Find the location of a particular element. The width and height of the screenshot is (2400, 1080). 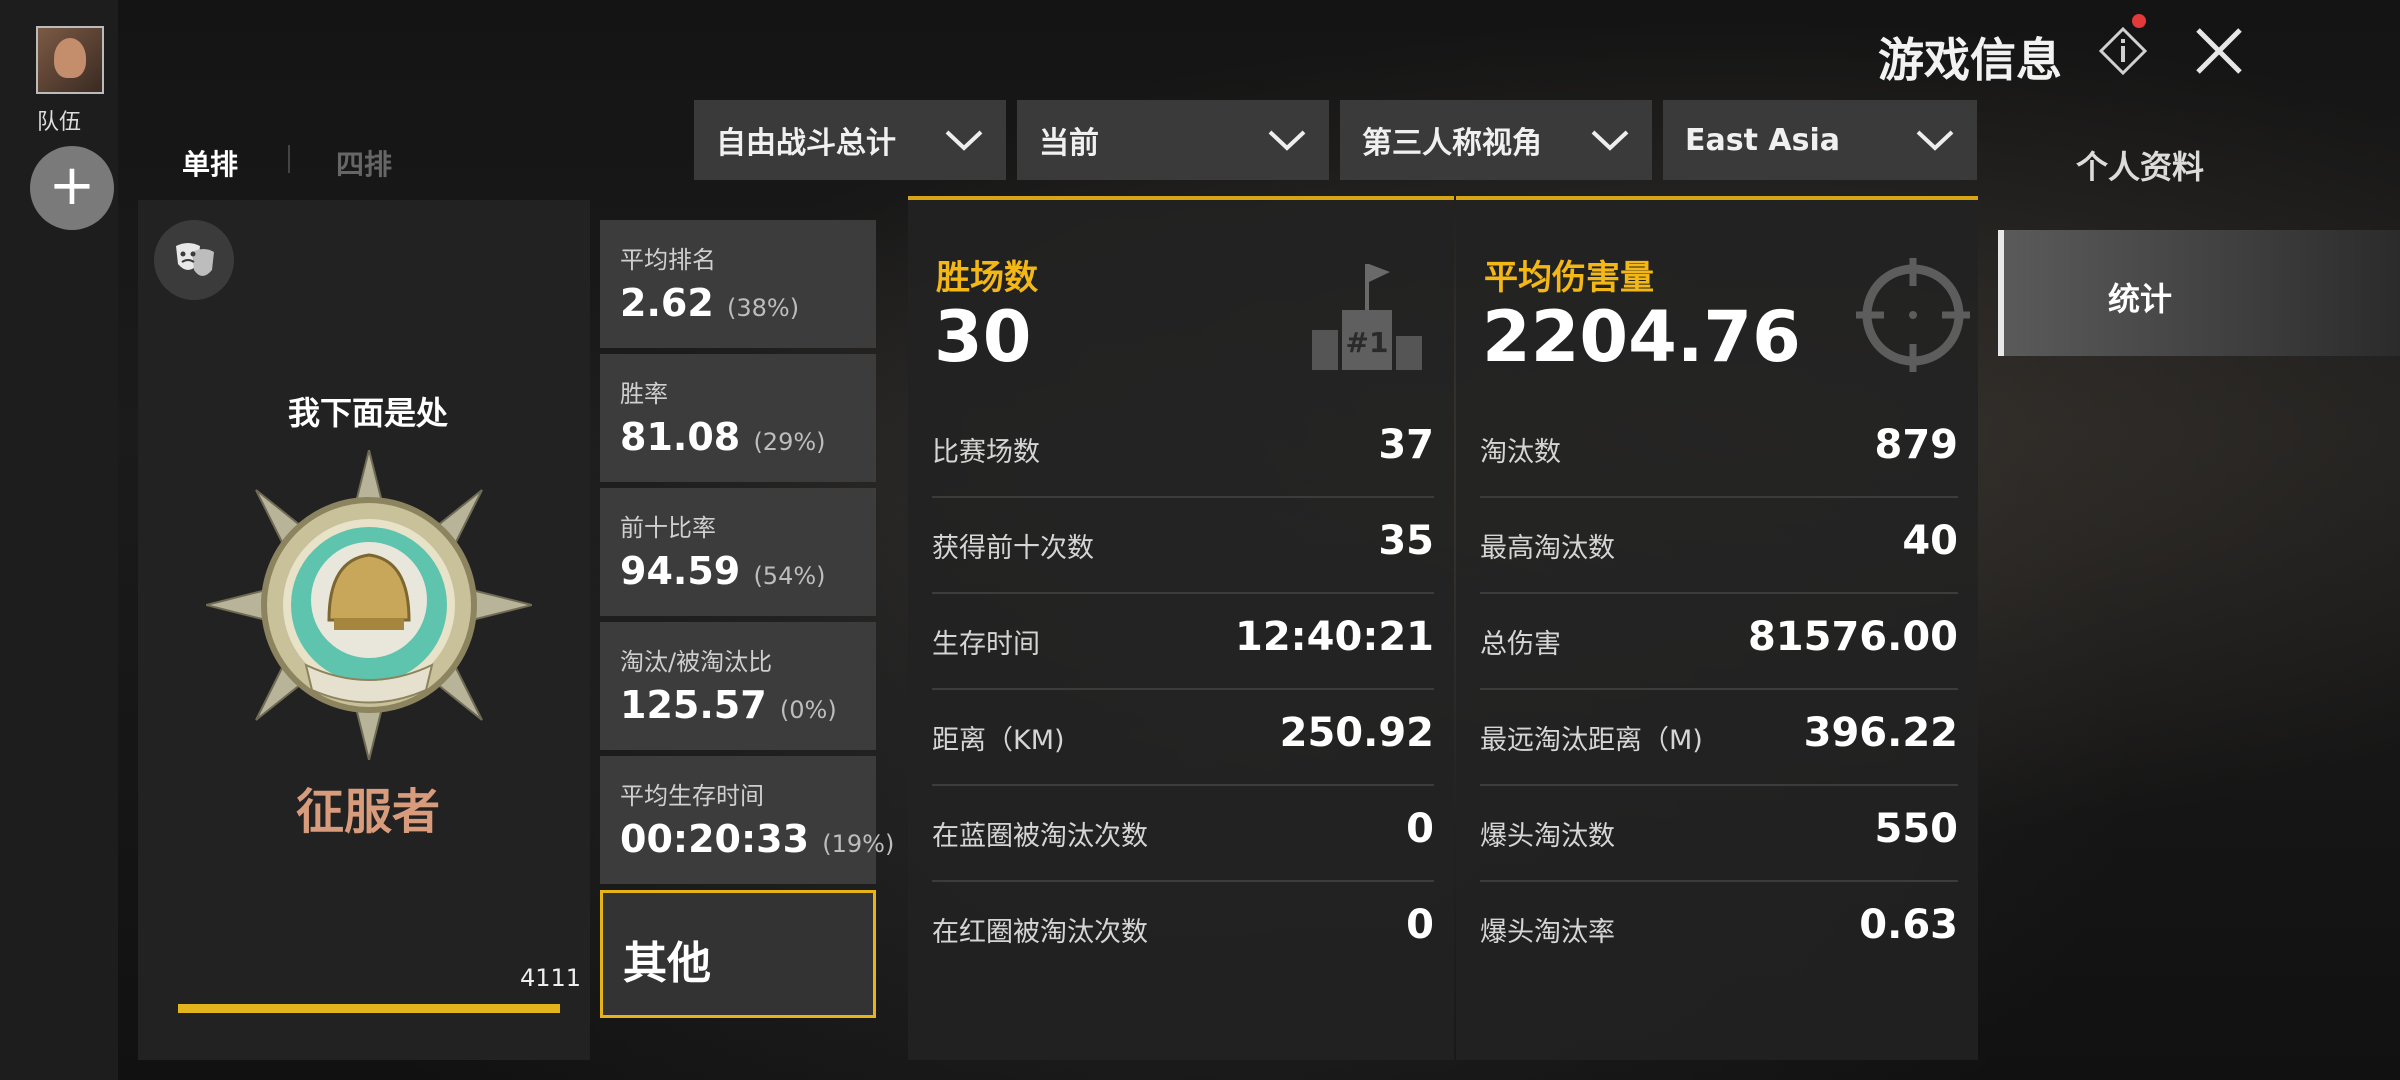

stat-row-value: 550 is located at coordinates (1916, 829).